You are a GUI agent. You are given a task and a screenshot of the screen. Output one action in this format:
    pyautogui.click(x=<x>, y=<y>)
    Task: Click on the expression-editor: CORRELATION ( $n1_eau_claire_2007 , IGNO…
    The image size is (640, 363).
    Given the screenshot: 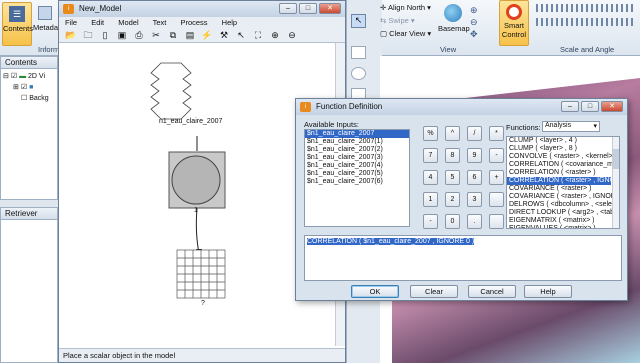 What is the action you would take?
    pyautogui.click(x=463, y=258)
    